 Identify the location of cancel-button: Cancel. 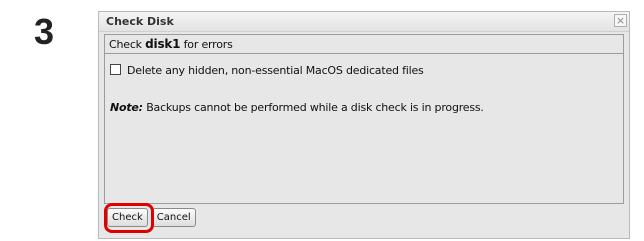
(173, 217).